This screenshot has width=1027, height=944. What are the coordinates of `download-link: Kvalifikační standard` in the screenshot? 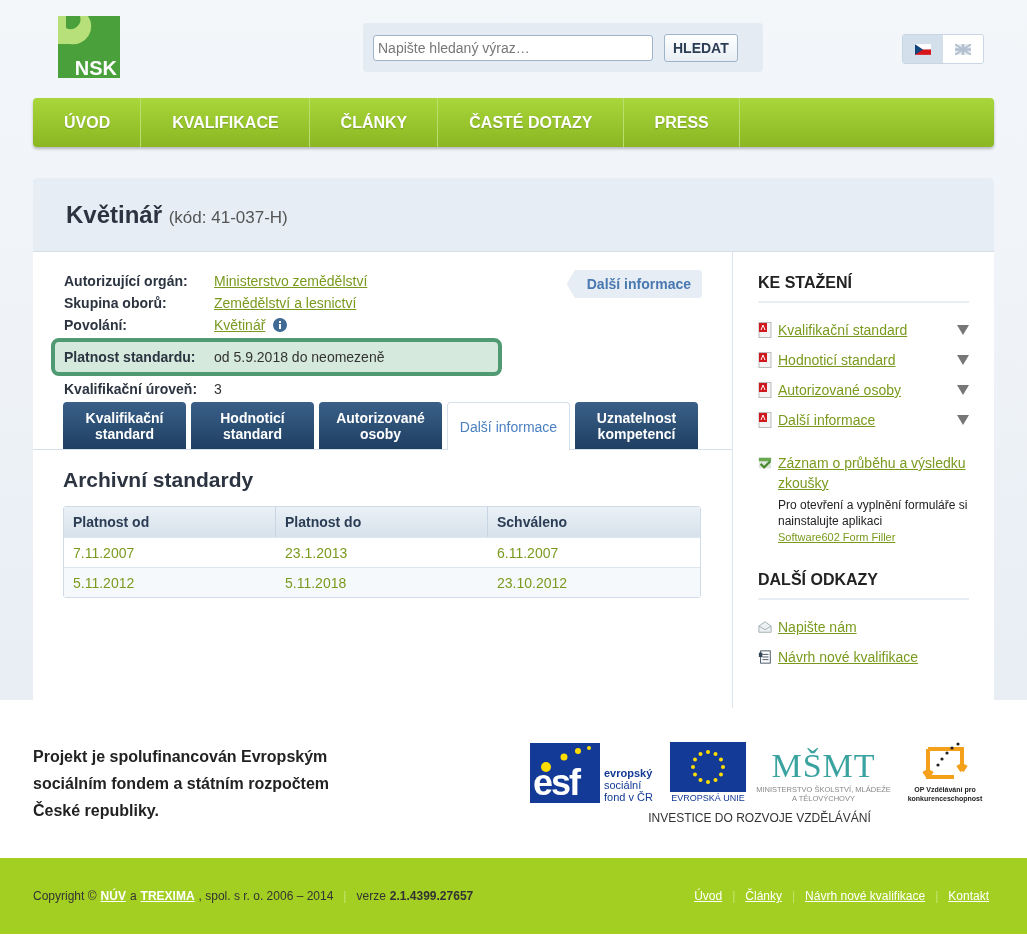 It's located at (843, 330).